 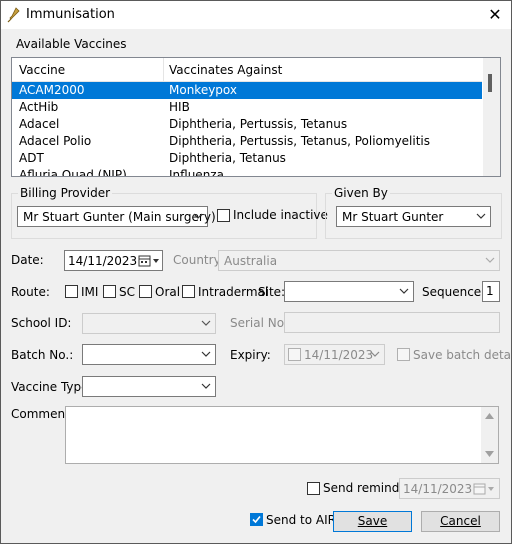 What do you see at coordinates (71, 291) in the screenshot?
I see `route-imi-checkbox` at bounding box center [71, 291].